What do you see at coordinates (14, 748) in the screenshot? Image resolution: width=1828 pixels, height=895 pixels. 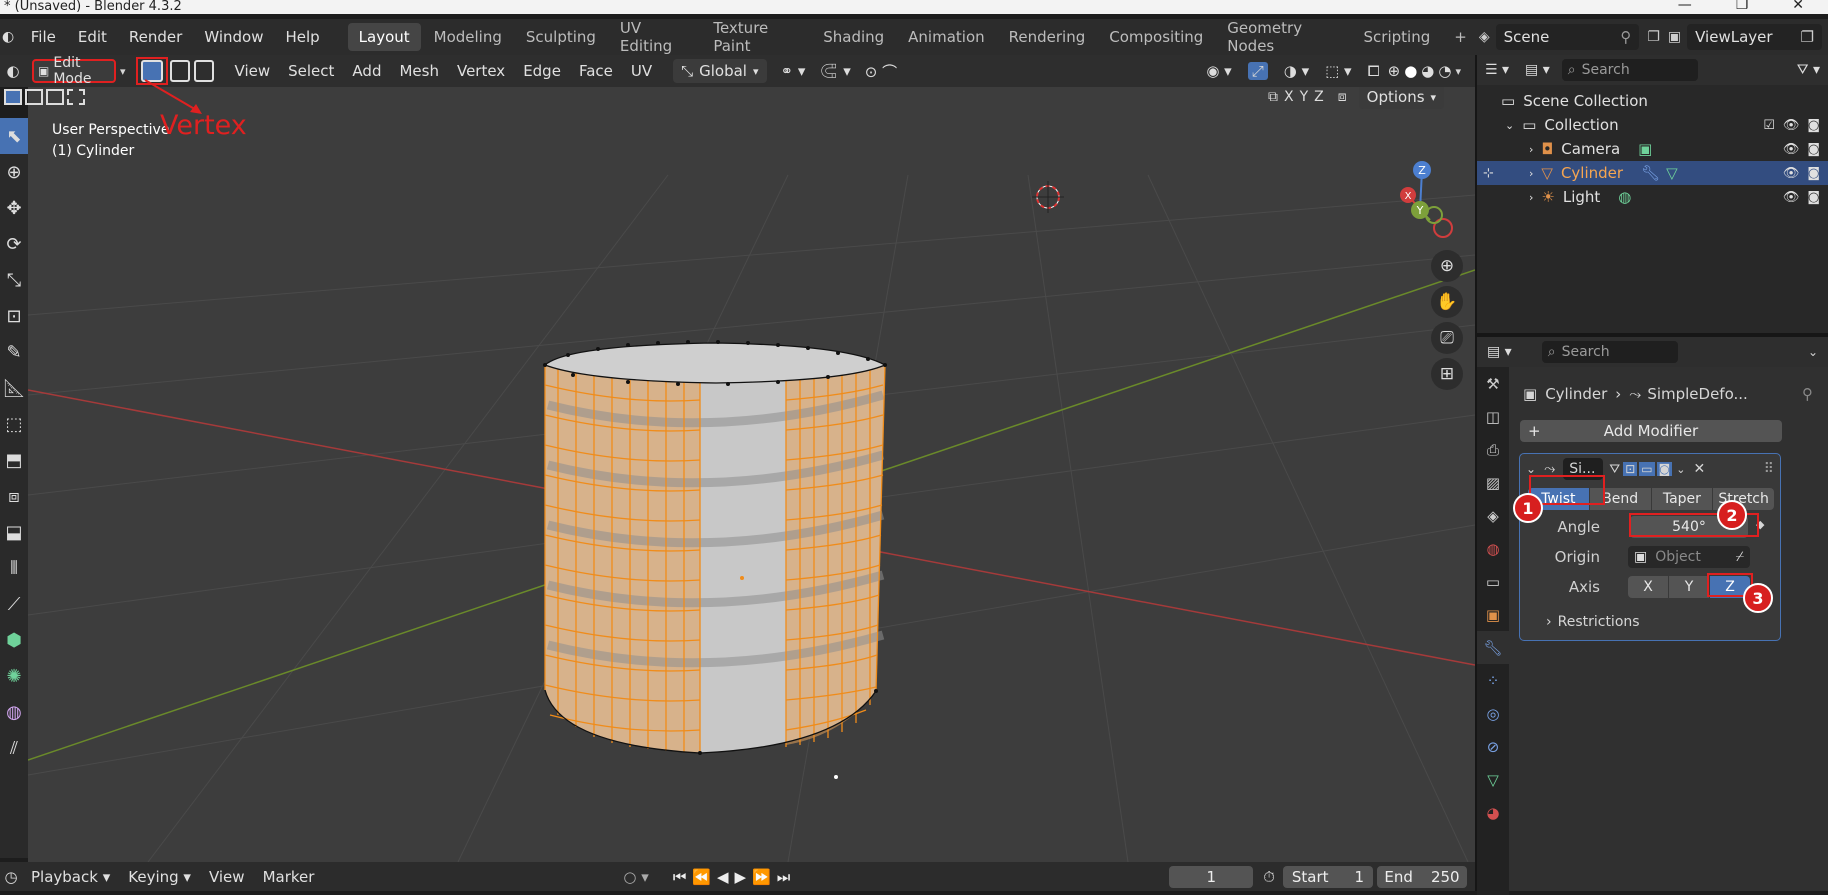 I see `shear-tool-icon: ⫽` at bounding box center [14, 748].